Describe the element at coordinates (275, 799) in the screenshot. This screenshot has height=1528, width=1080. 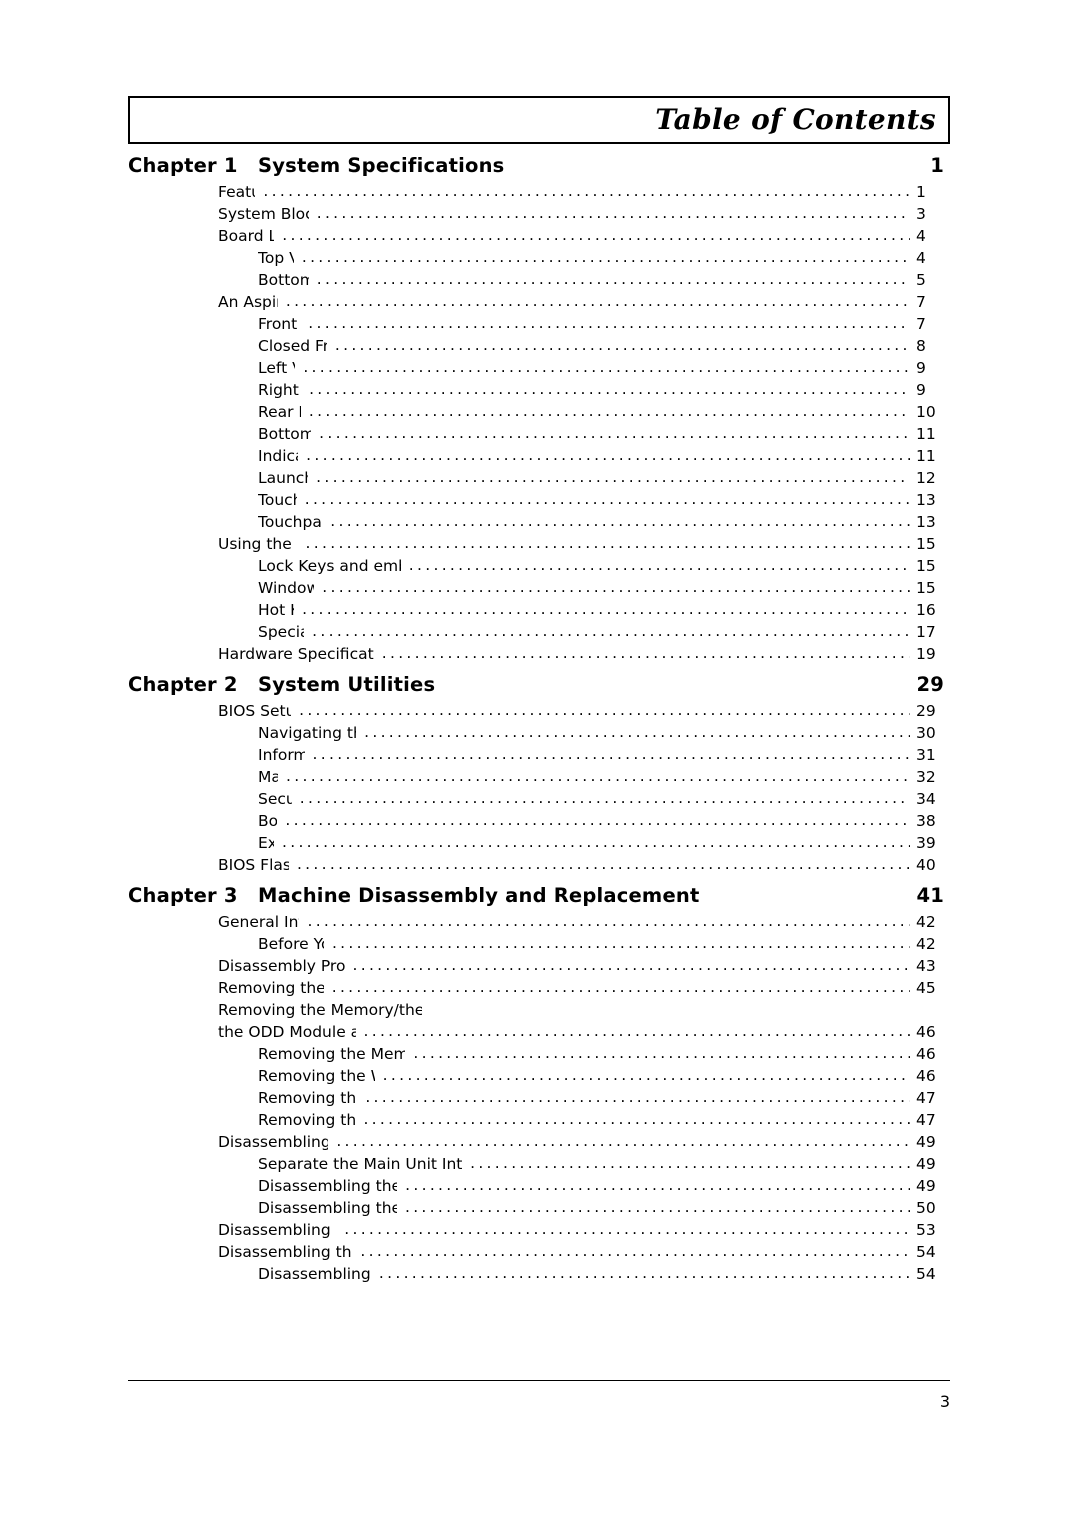
I see `toc-entry-label: Security` at that location.